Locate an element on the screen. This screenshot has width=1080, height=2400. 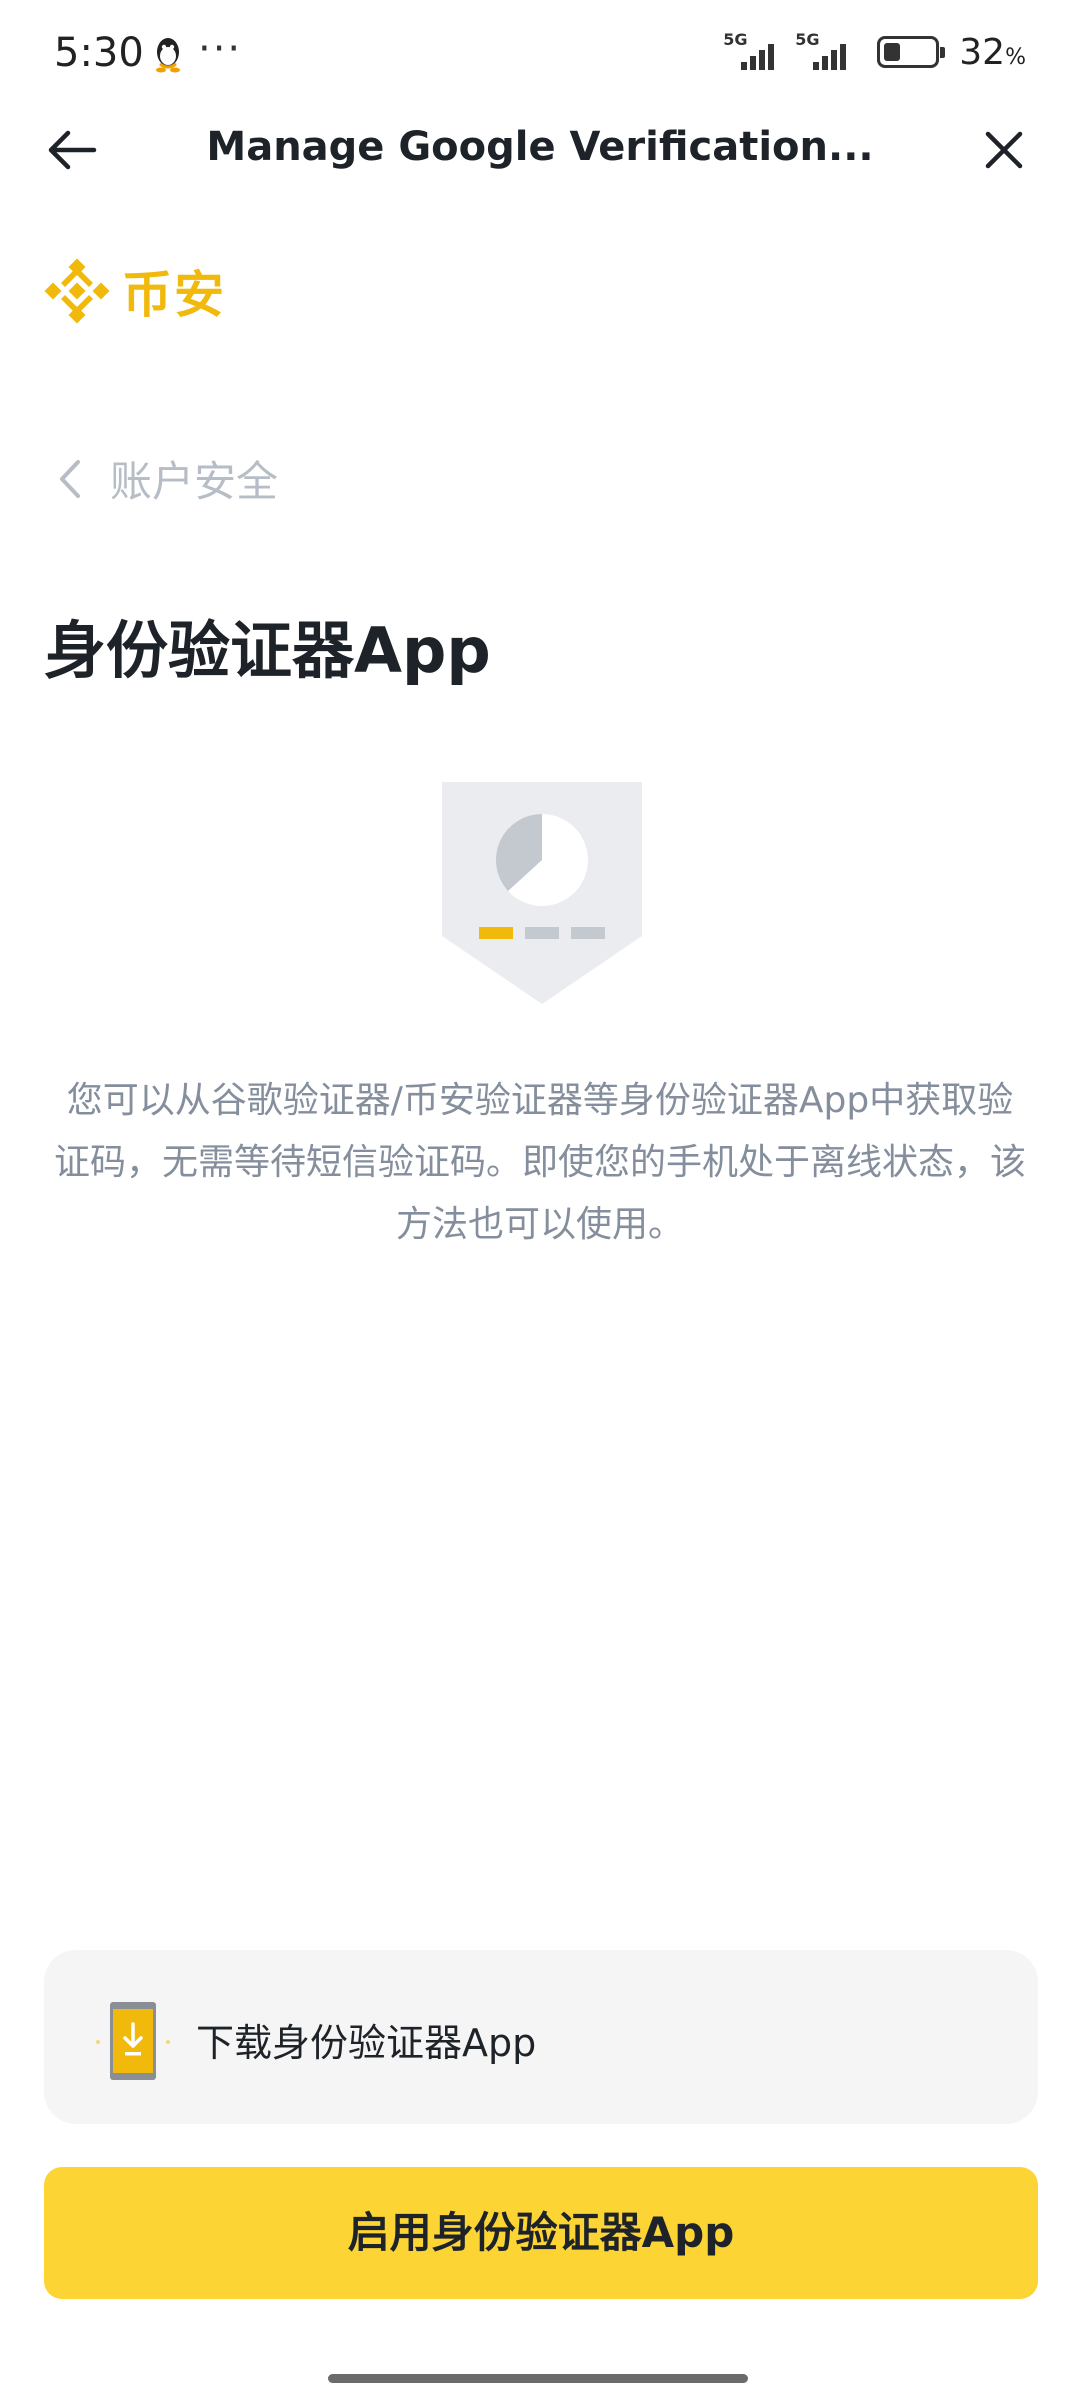
status-bar: 5:30 ··· 5G 5G 32% is located at coordinates (540, 55).